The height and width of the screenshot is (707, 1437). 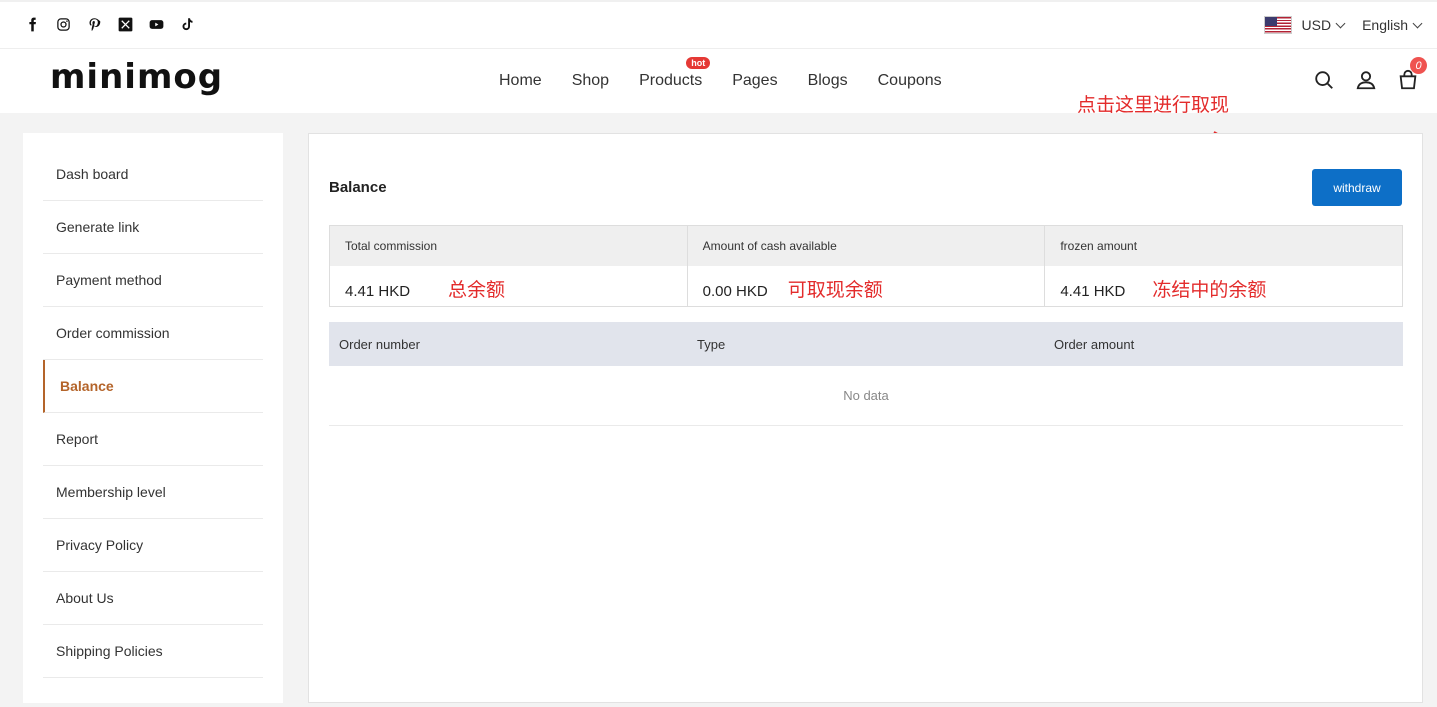 What do you see at coordinates (835, 290) in the screenshot?
I see `available-hint-annotation: 可取现余额` at bounding box center [835, 290].